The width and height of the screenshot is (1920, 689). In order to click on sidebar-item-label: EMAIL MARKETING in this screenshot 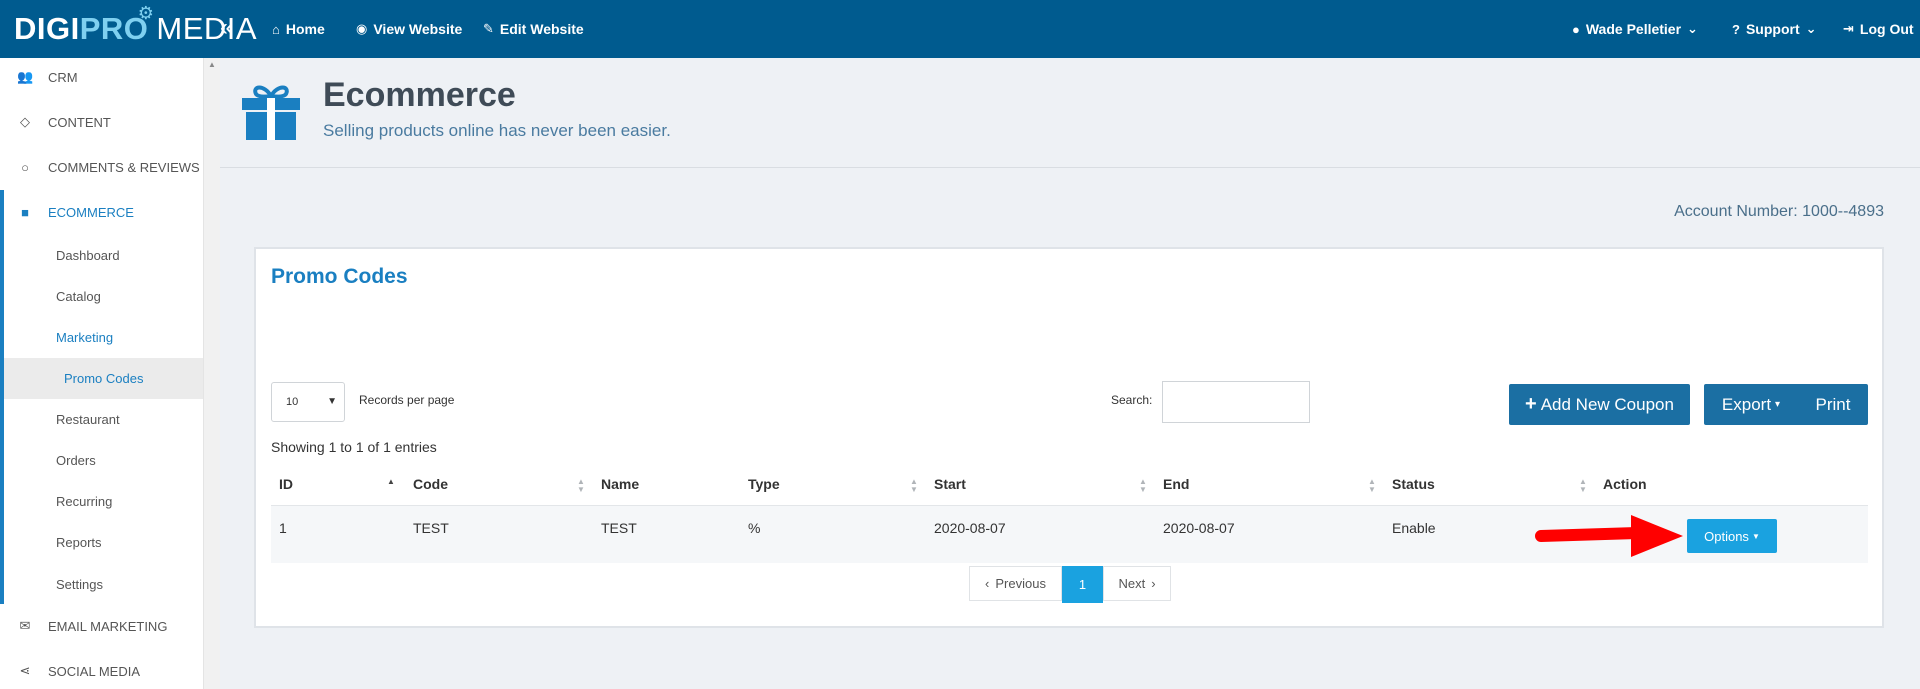, I will do `click(108, 626)`.